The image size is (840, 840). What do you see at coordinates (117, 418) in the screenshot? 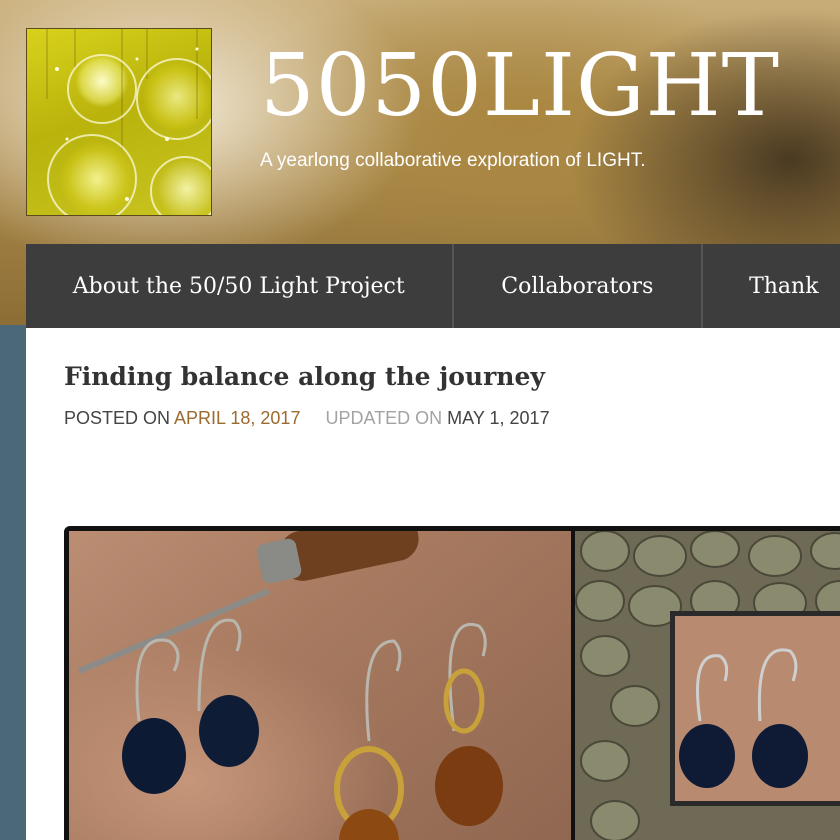
I see `posted-label: POSTED ON` at bounding box center [117, 418].